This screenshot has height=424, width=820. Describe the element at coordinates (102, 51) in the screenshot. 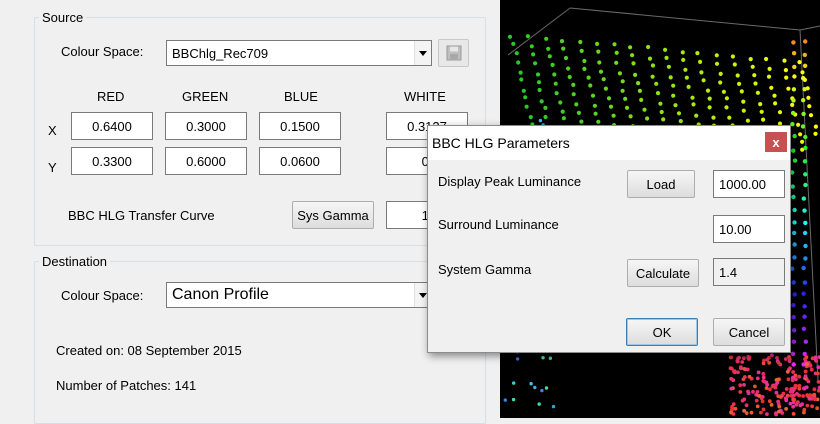

I see `source-colour-space-label: Colour Space:` at that location.